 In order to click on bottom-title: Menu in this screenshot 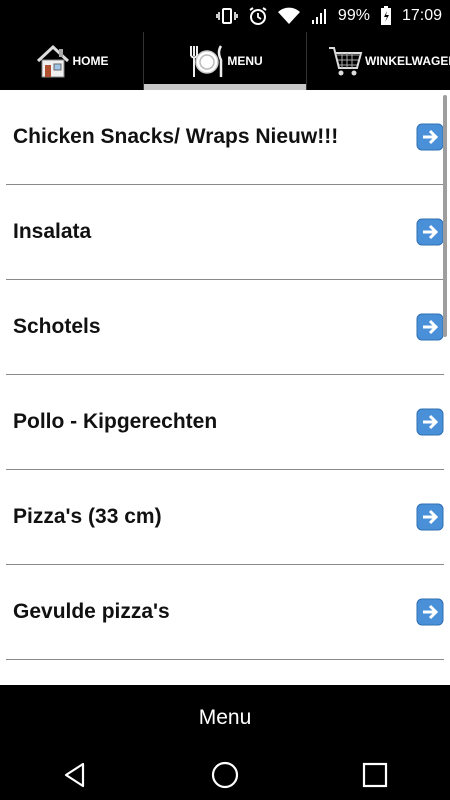, I will do `click(225, 717)`.